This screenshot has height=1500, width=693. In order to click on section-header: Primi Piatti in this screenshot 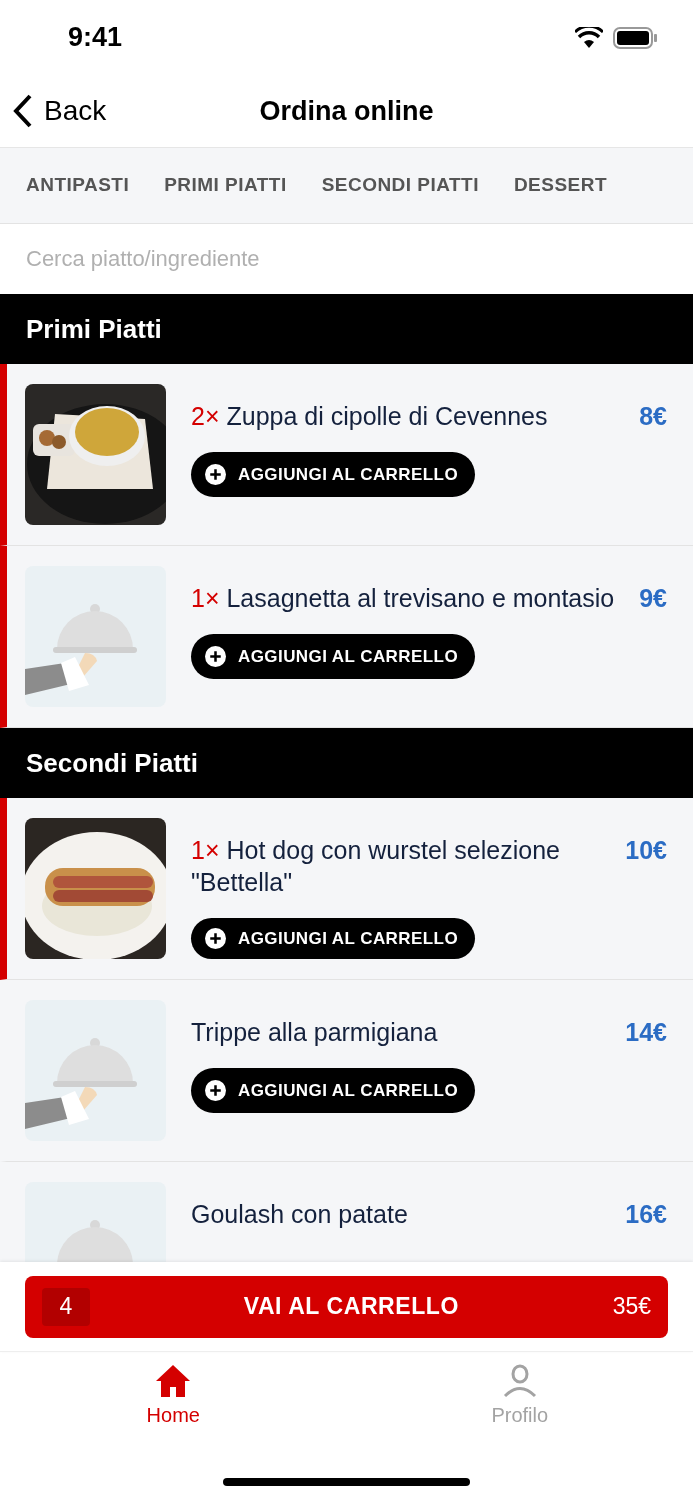, I will do `click(346, 329)`.